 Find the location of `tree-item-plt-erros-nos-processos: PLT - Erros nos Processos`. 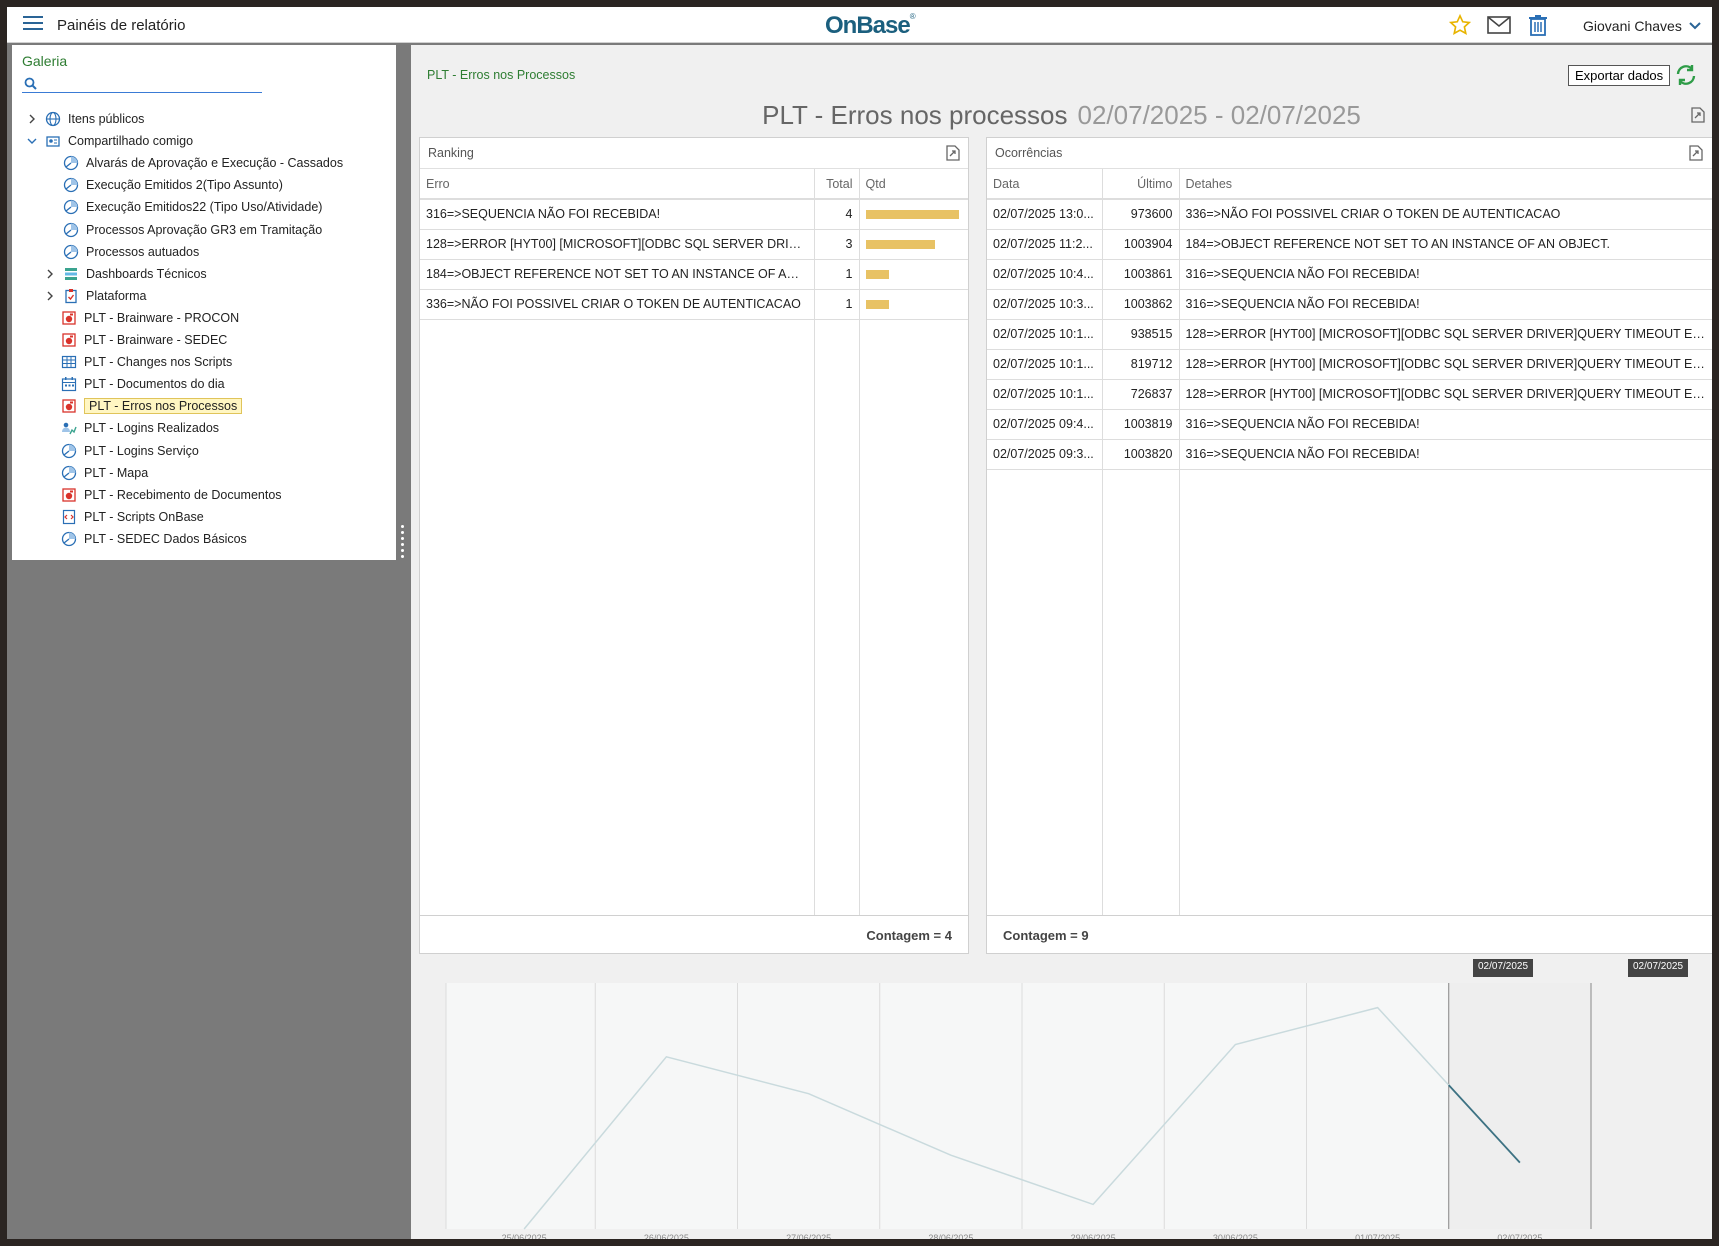

tree-item-plt-erros-nos-processos: PLT - Erros nos Processos is located at coordinates (152, 406).